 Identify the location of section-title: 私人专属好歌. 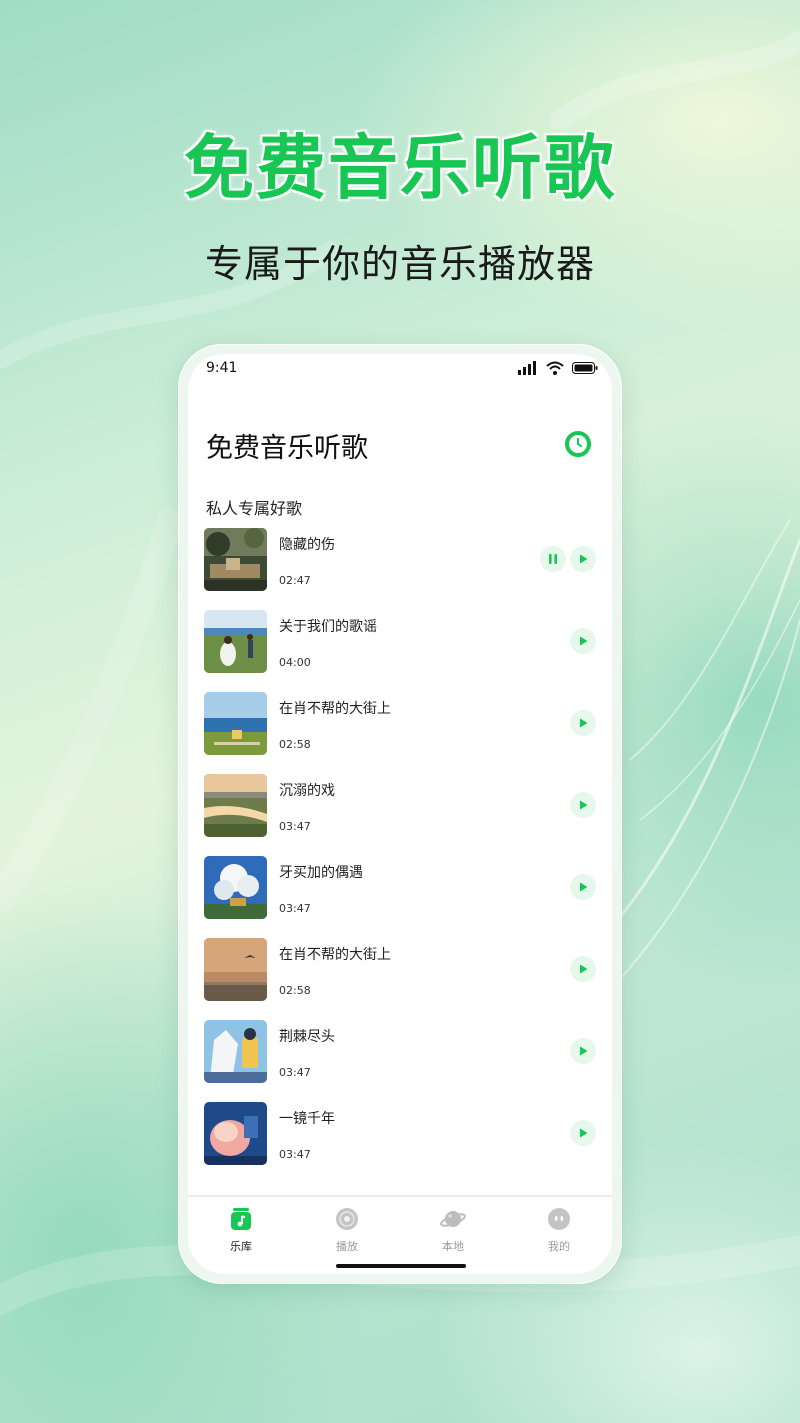
(254, 508).